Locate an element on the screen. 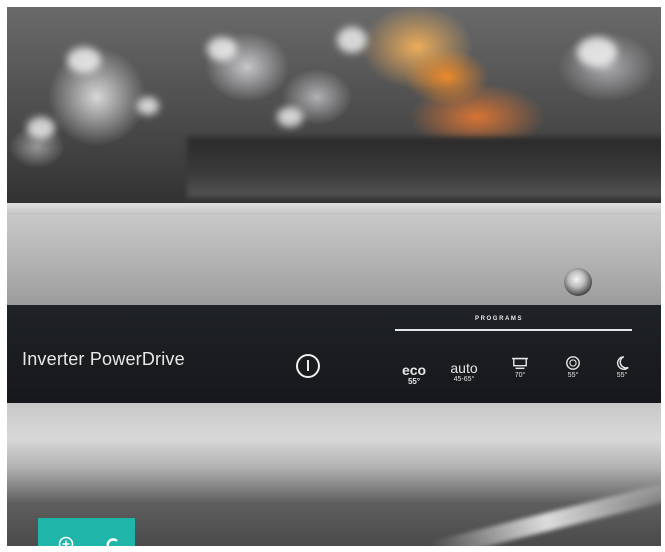 The width and height of the screenshot is (665, 552). programs-divider is located at coordinates (513, 330).